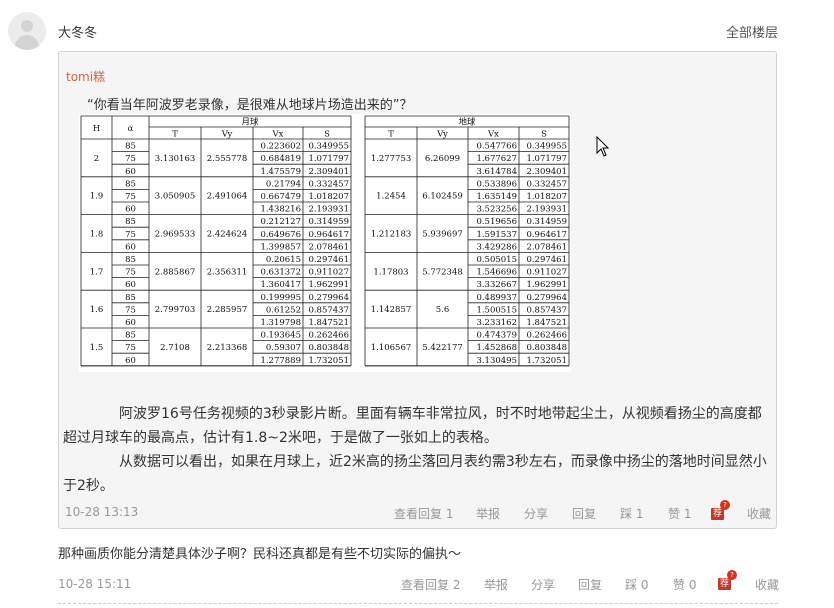 This screenshot has width=834, height=608. What do you see at coordinates (631, 513) in the screenshot?
I see `dislike-button: 踩 1` at bounding box center [631, 513].